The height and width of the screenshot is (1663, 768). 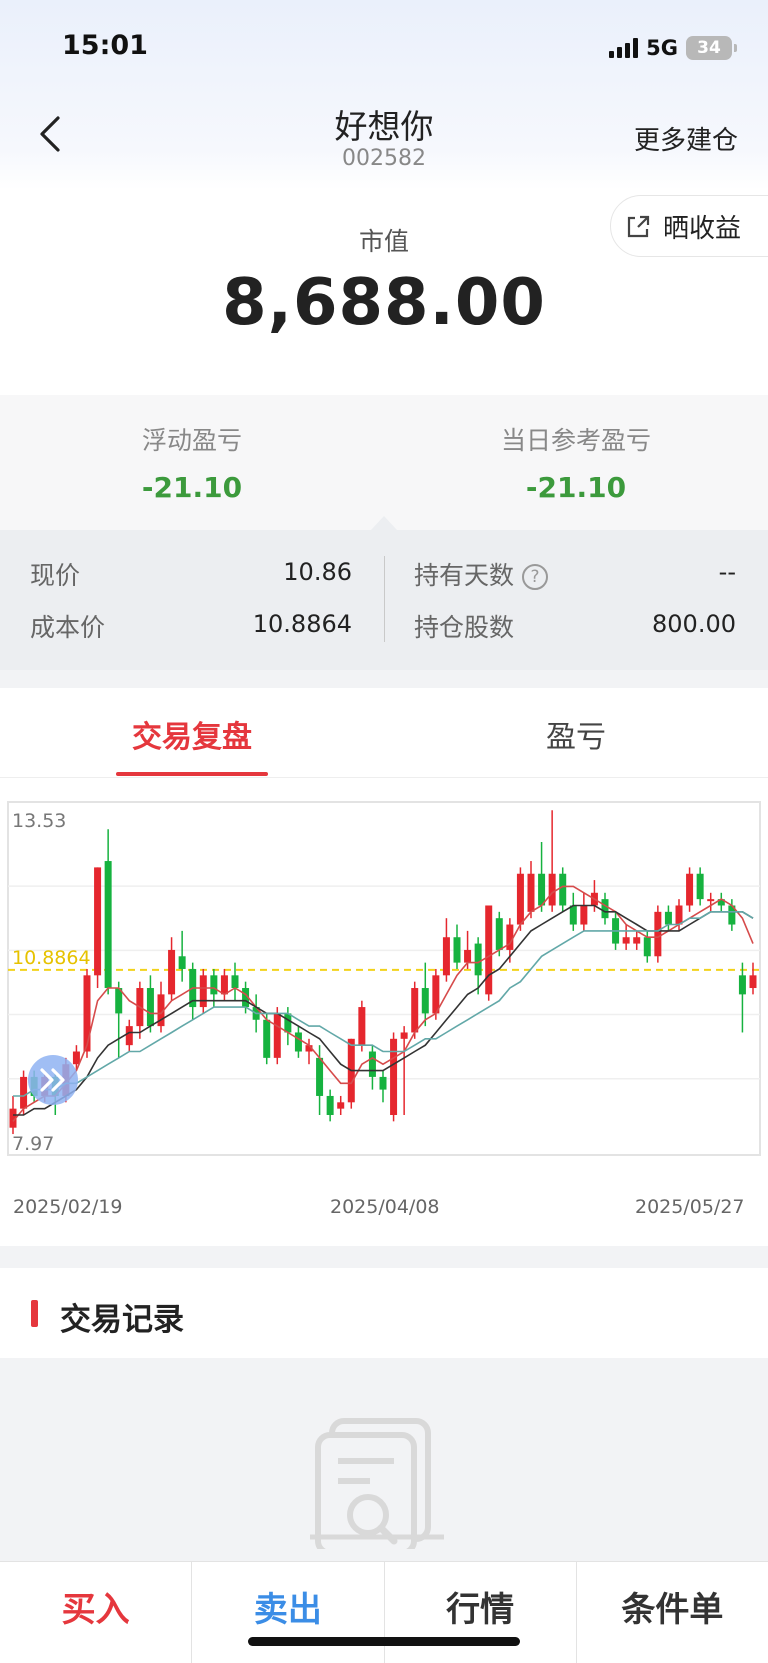 What do you see at coordinates (385, 1207) in the screenshot?
I see `x-tick-label: 2025/04/08` at bounding box center [385, 1207].